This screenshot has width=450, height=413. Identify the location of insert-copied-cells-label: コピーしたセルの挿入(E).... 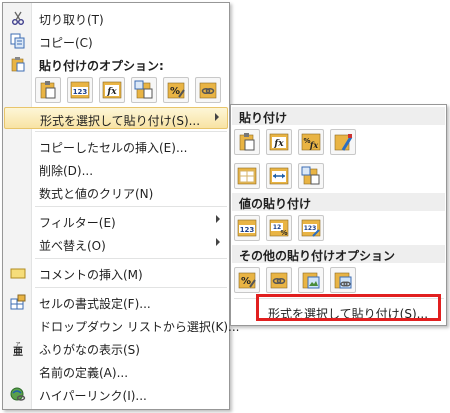
(113, 148).